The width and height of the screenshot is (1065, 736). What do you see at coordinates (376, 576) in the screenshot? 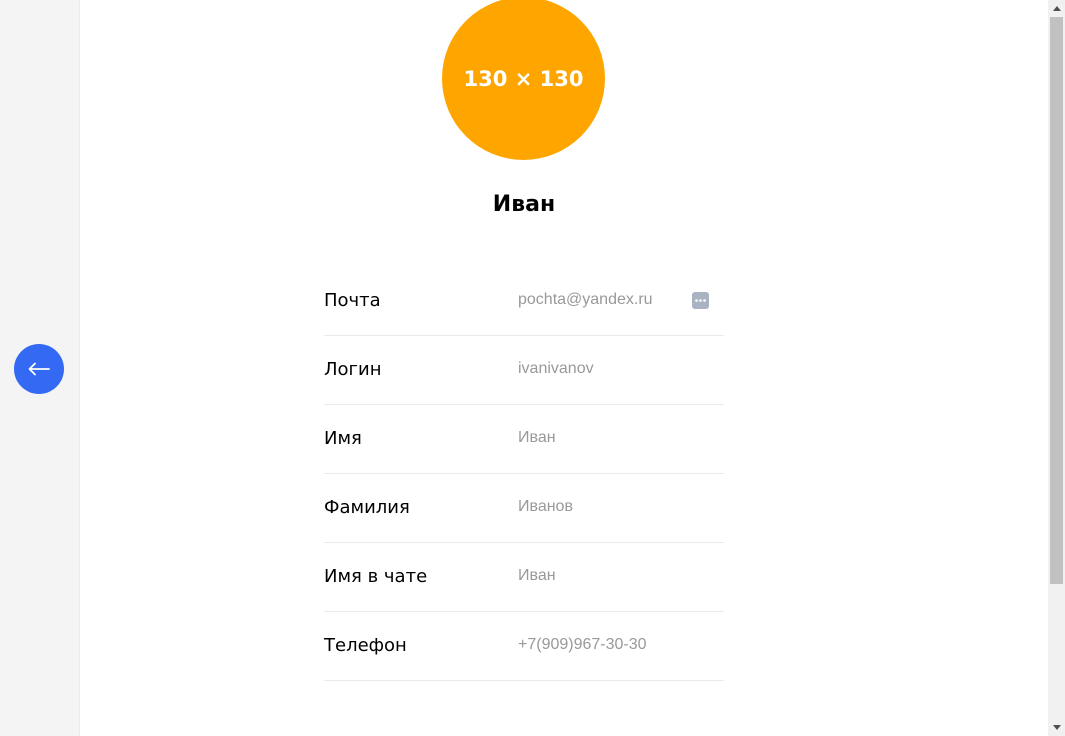
I see `field-label-chat-name: Имя в чате` at bounding box center [376, 576].